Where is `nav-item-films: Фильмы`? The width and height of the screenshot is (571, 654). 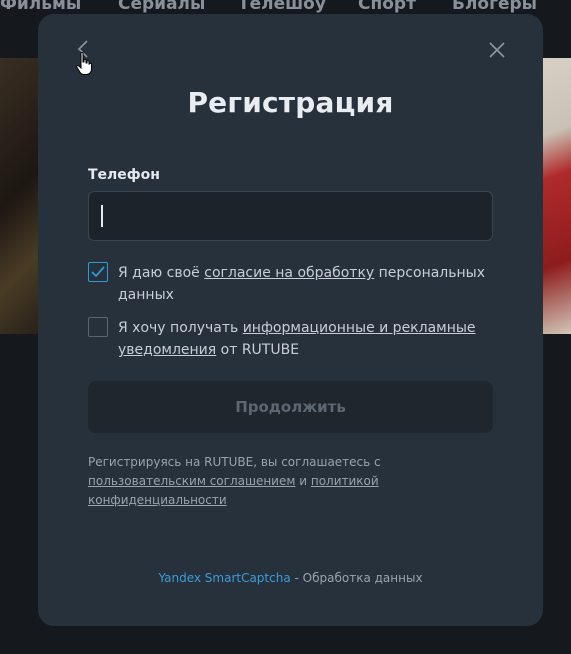
nav-item-films: Фильмы is located at coordinates (40, 7).